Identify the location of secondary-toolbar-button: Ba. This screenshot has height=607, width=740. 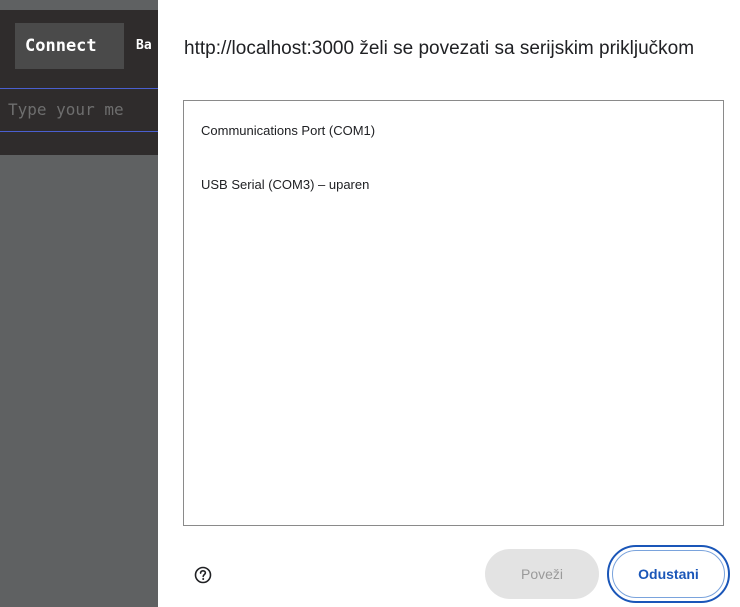
(147, 46).